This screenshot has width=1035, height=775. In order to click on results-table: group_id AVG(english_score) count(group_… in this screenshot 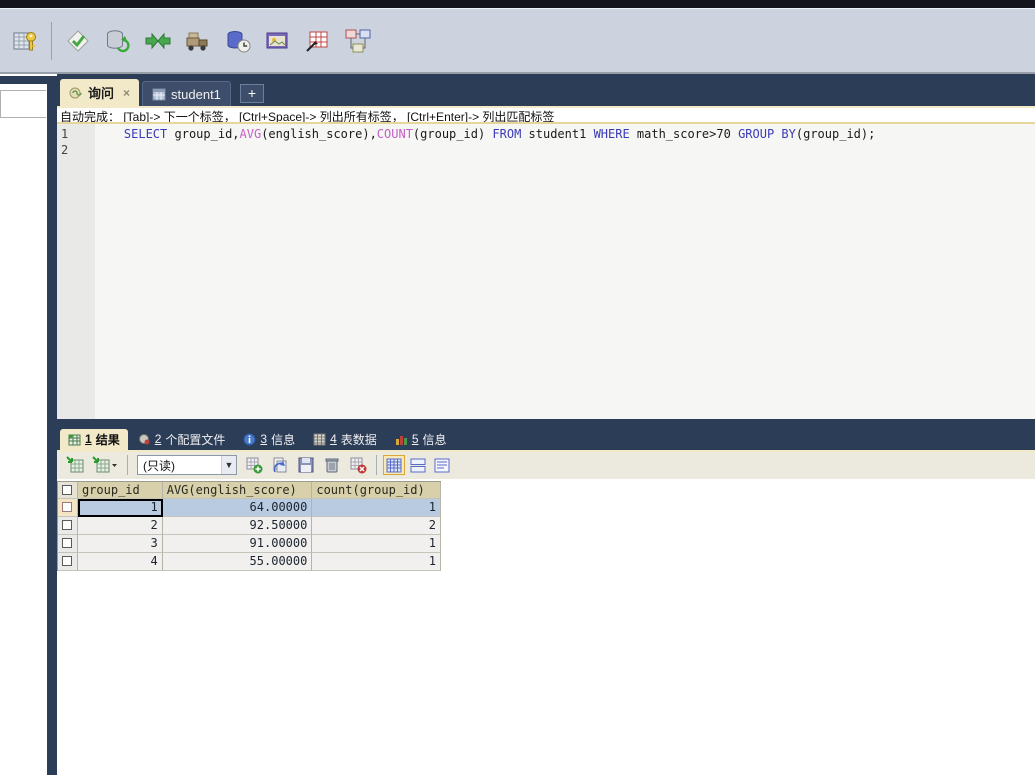, I will do `click(249, 525)`.